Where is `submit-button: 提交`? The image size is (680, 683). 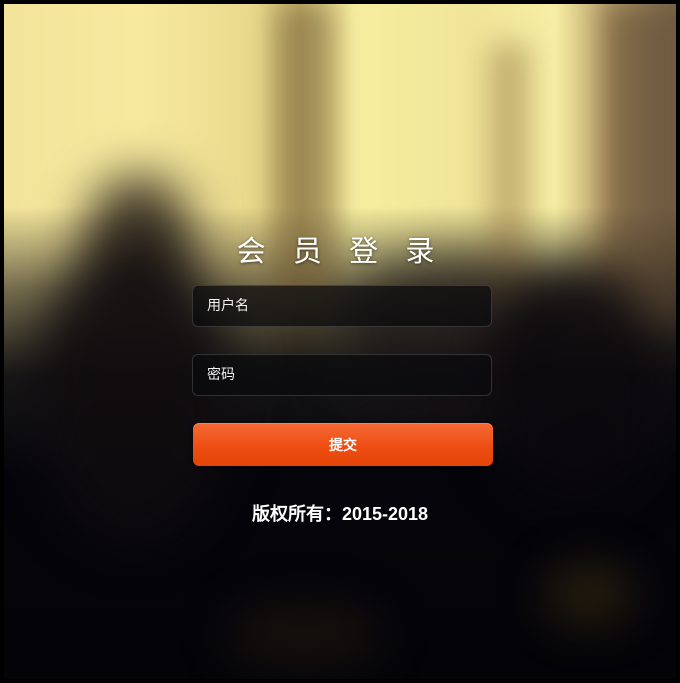 submit-button: 提交 is located at coordinates (343, 444).